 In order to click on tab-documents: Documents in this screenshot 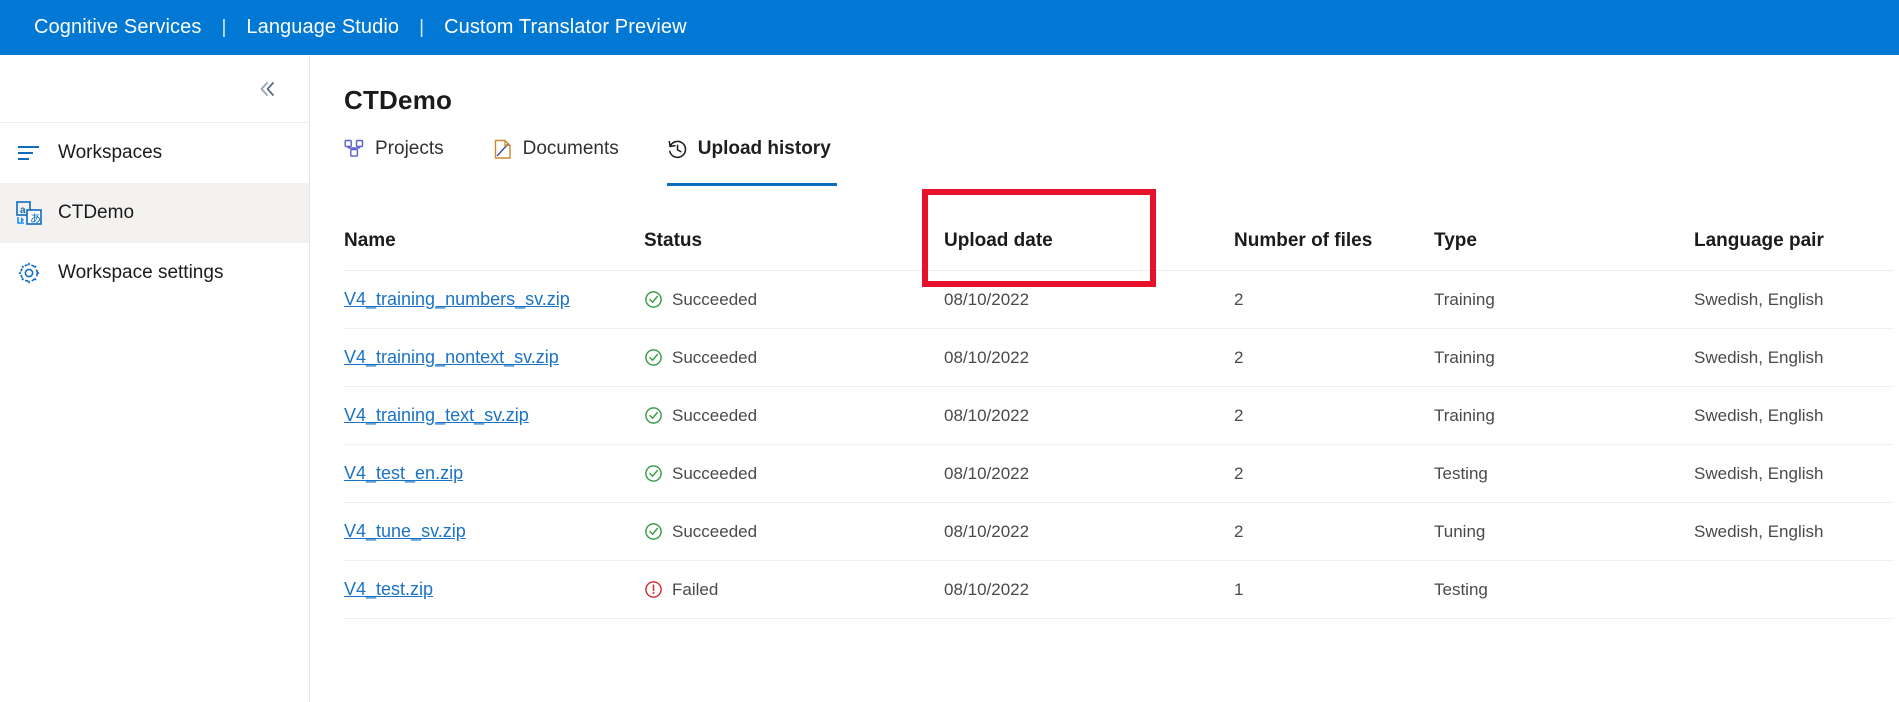, I will do `click(555, 154)`.